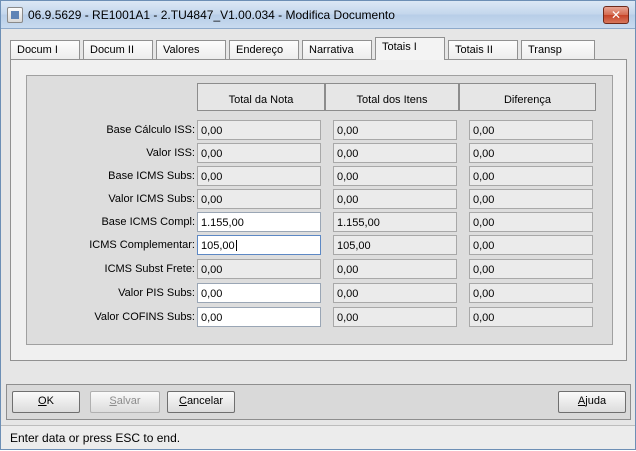  I want to click on field-nota-valor-iss: 0,00, so click(259, 153).